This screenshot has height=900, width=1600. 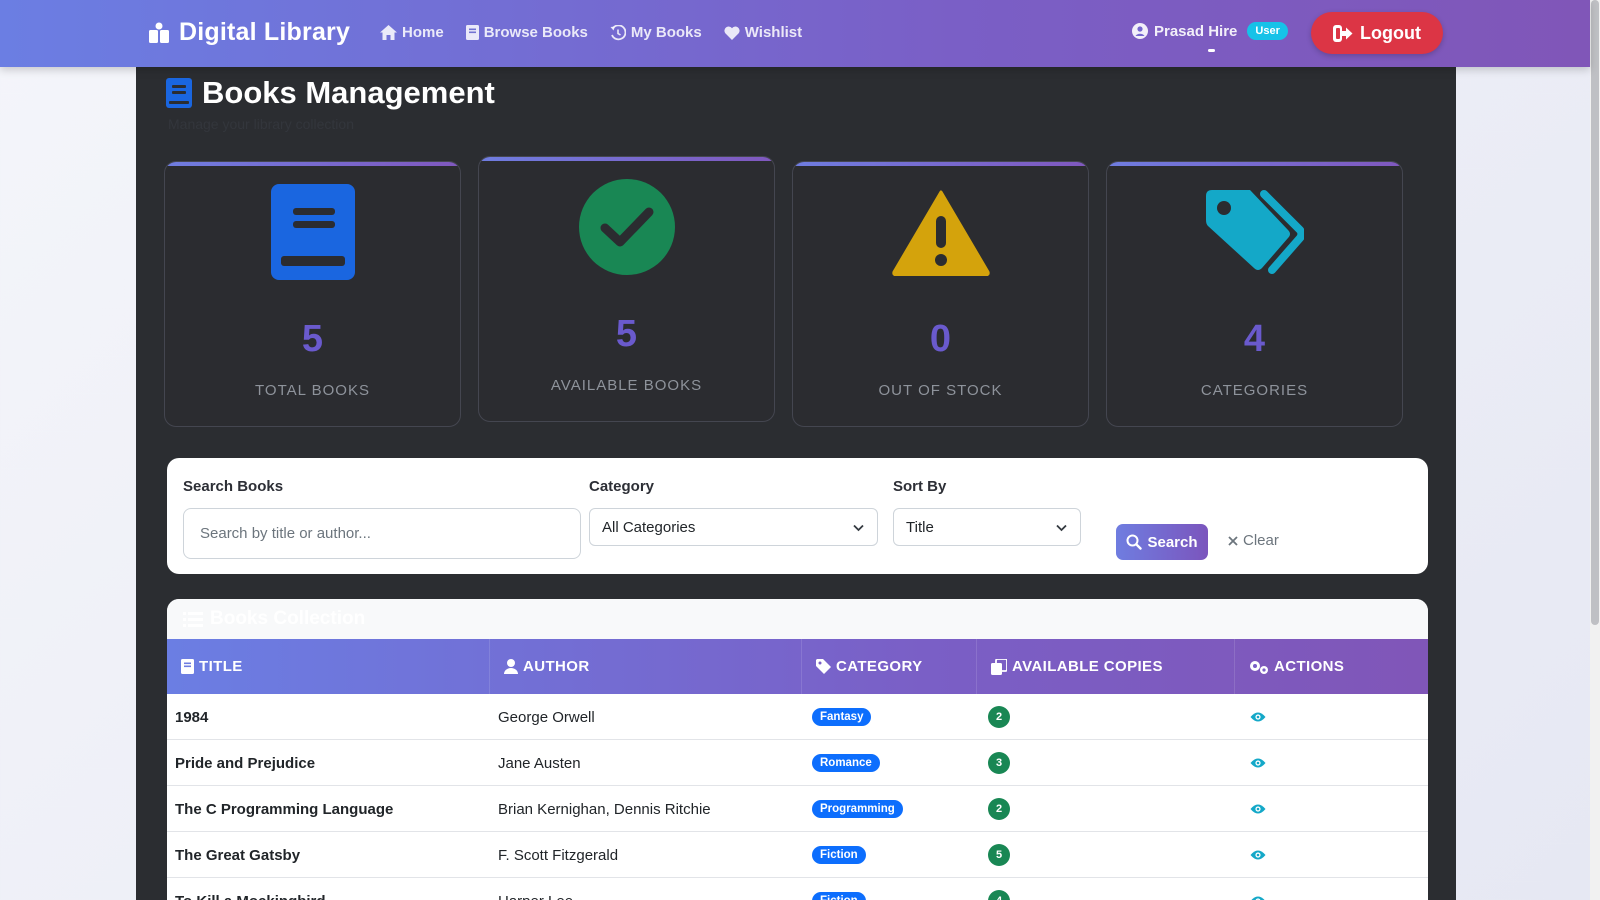 I want to click on chevron-down-icon, so click(x=1061, y=528).